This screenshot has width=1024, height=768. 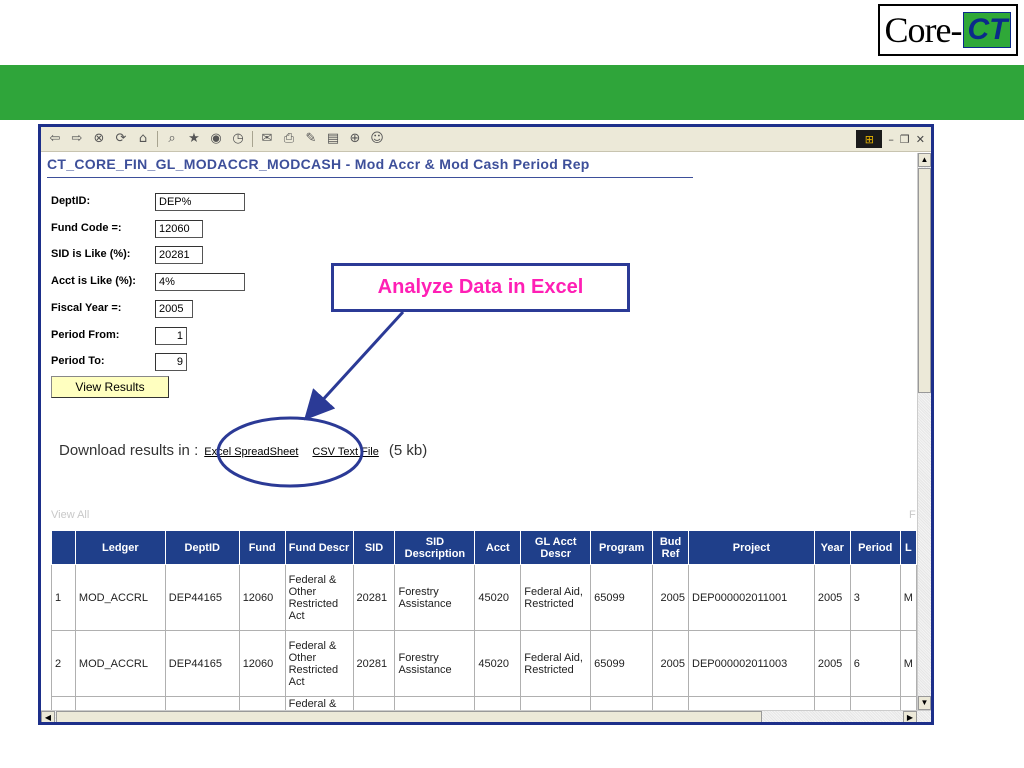 What do you see at coordinates (924, 280) in the screenshot?
I see `vertical-scroll-thumb` at bounding box center [924, 280].